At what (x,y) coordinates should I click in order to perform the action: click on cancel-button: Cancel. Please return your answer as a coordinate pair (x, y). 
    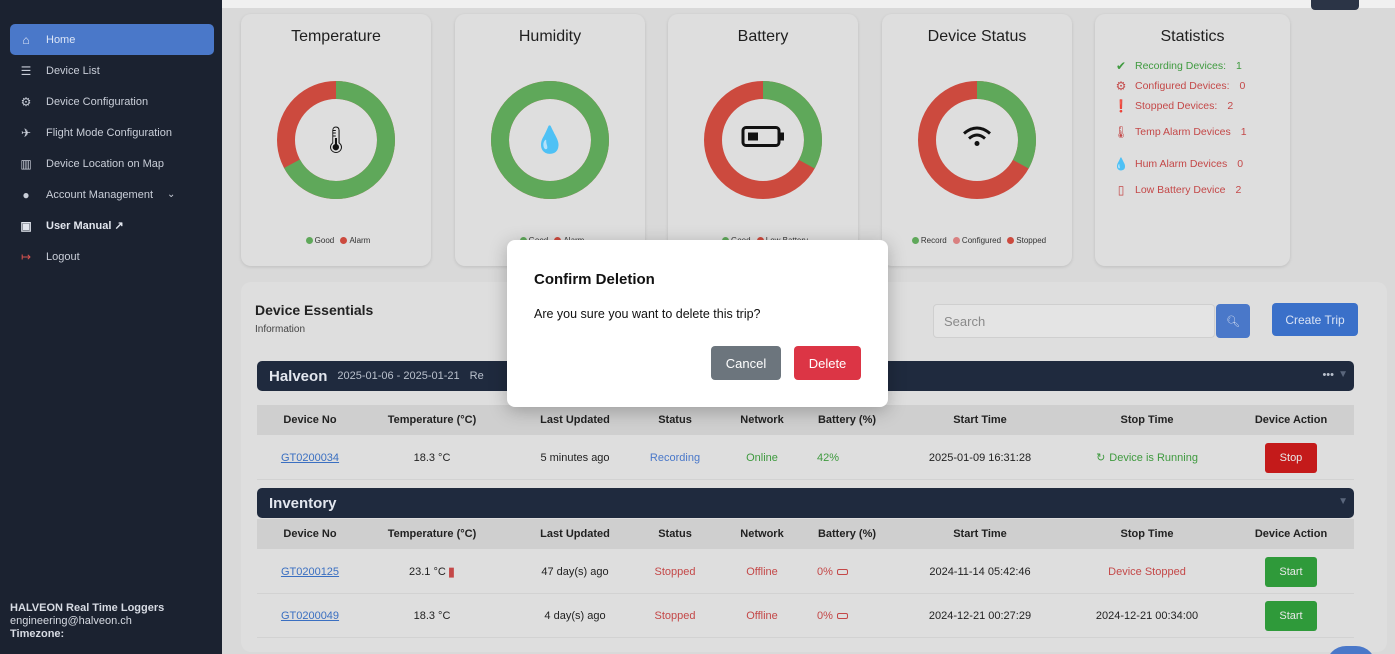
    Looking at the image, I should click on (746, 363).